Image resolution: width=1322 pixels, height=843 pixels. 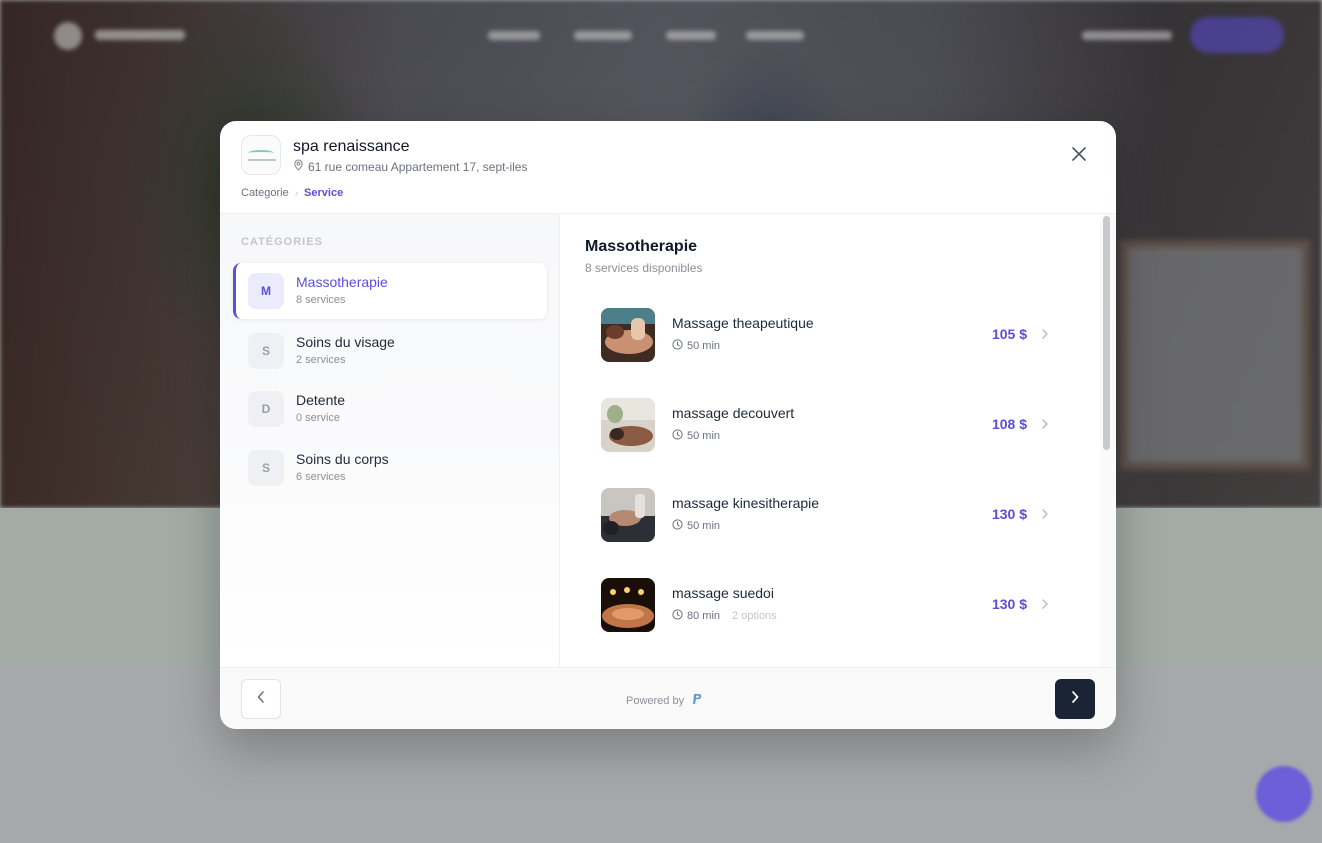 What do you see at coordinates (390, 351) in the screenshot?
I see `category-item-soins-du-visage: S Soins du visage 2 services` at bounding box center [390, 351].